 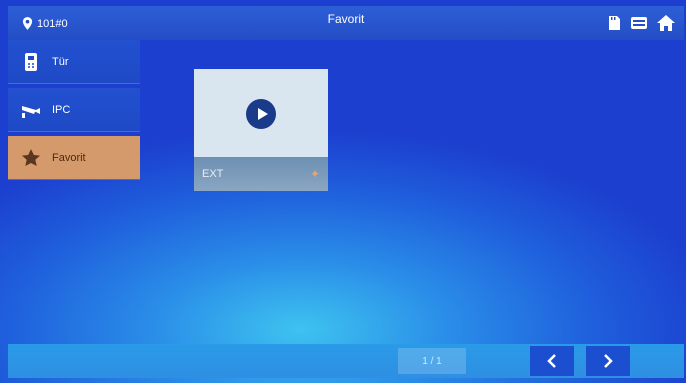 I want to click on sidebar-item-ipc: IPC, so click(x=74, y=110).